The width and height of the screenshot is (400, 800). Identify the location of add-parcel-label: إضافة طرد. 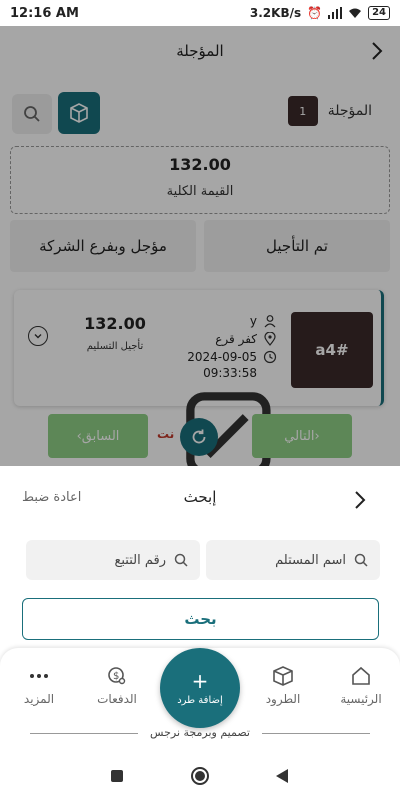
(200, 700).